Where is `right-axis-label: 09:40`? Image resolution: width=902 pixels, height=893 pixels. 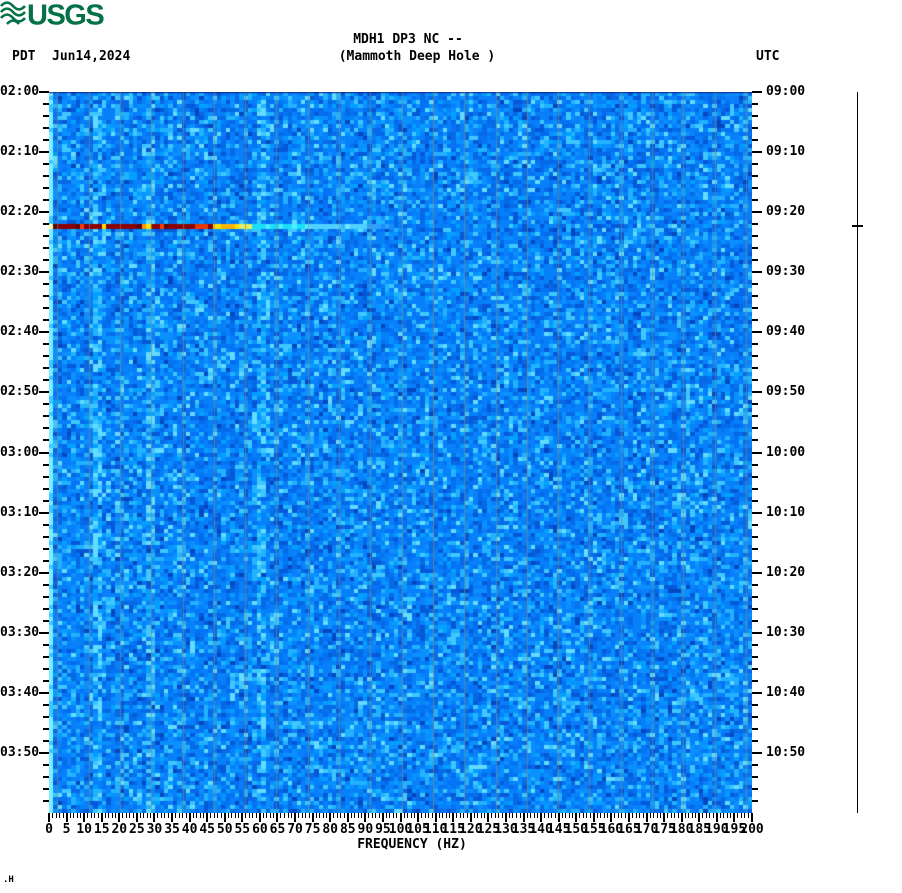 right-axis-label: 09:40 is located at coordinates (786, 332).